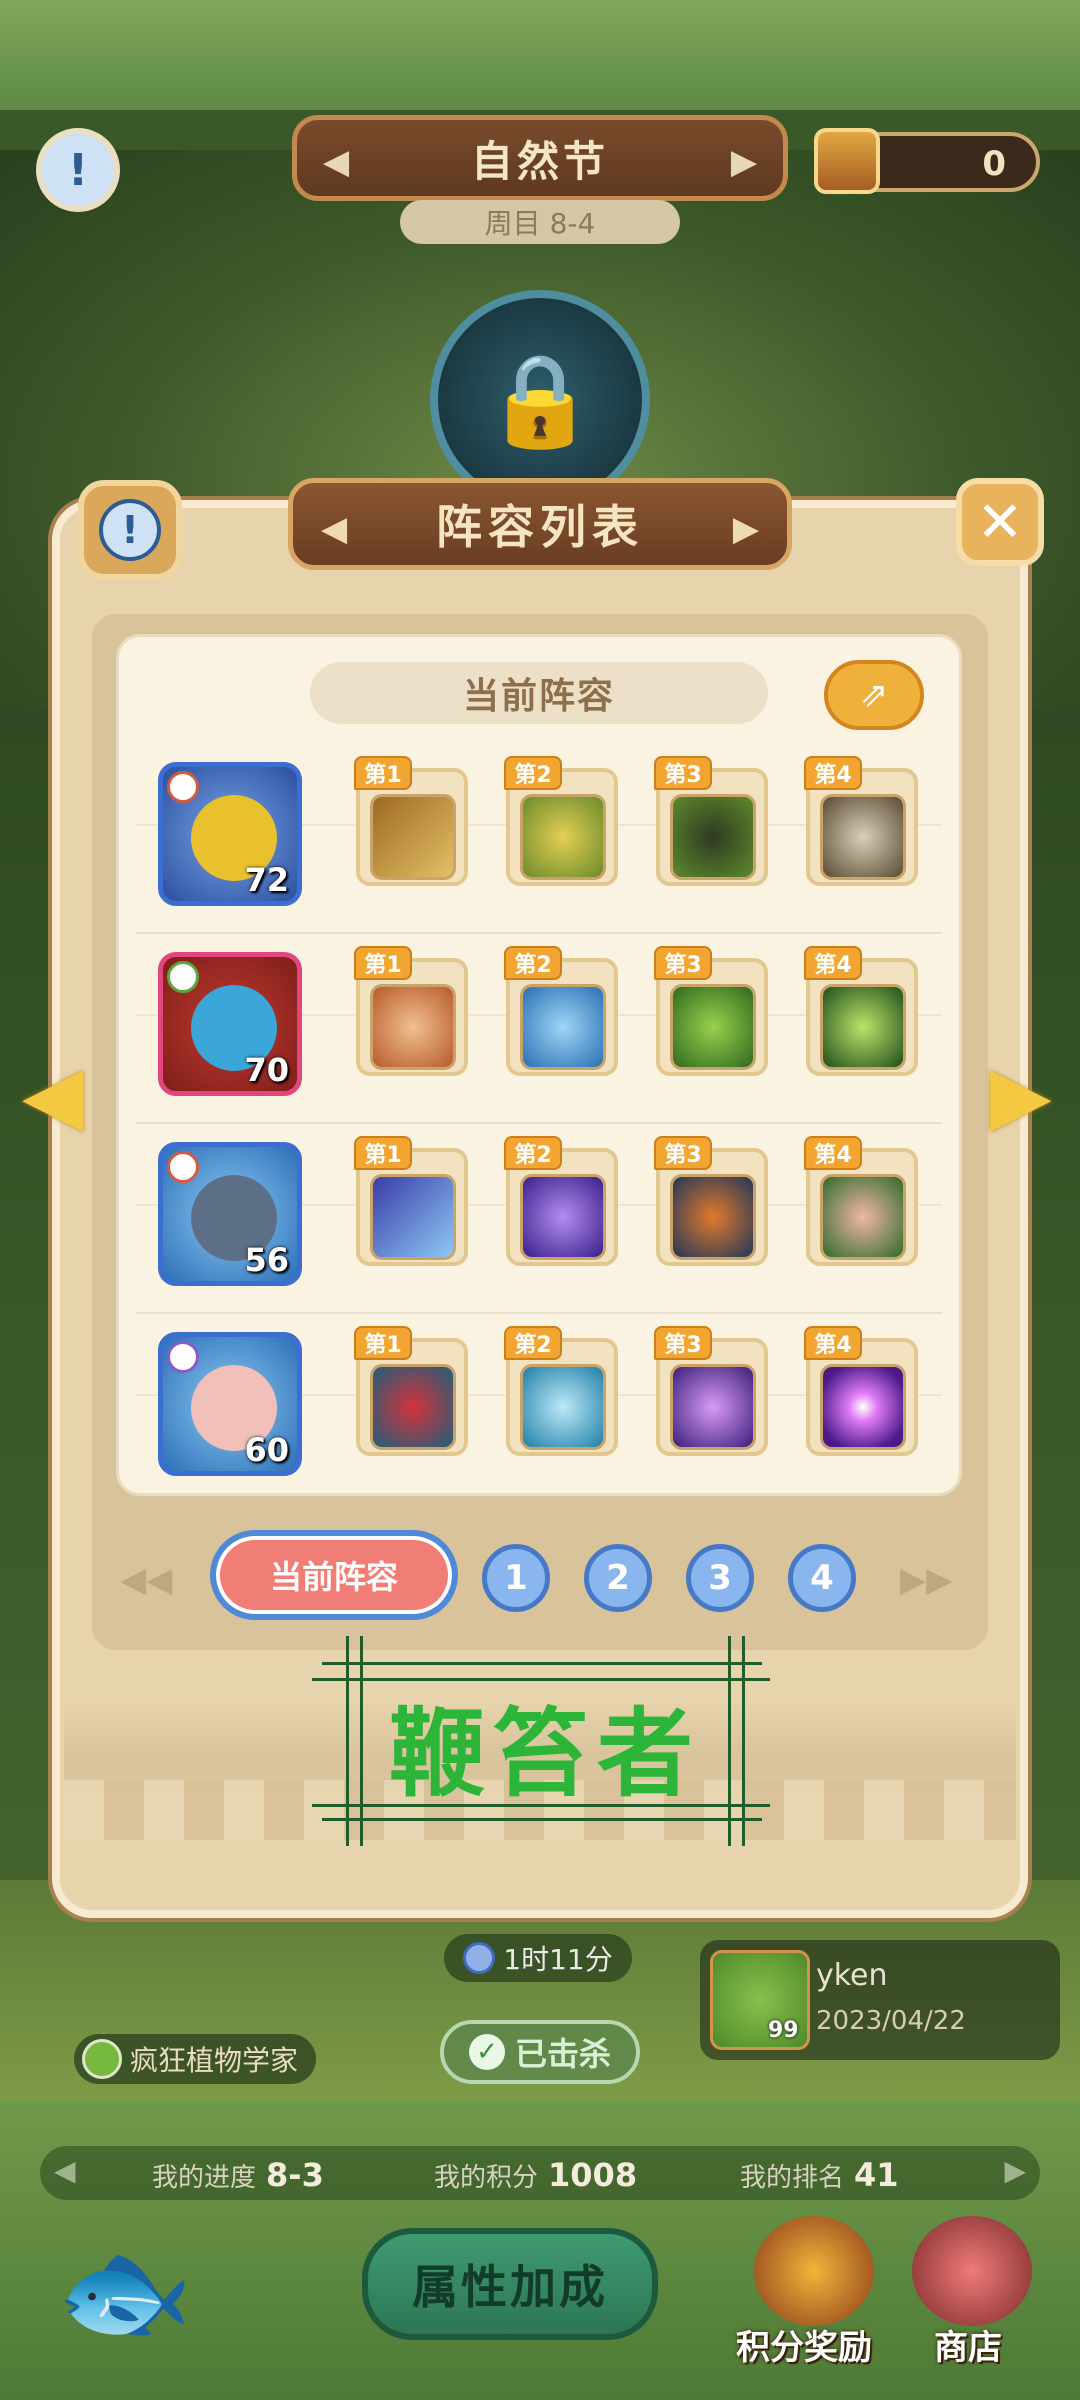 The height and width of the screenshot is (2400, 1080). What do you see at coordinates (545, 1754) in the screenshot?
I see `watermark-stamp: 鞭笞者` at bounding box center [545, 1754].